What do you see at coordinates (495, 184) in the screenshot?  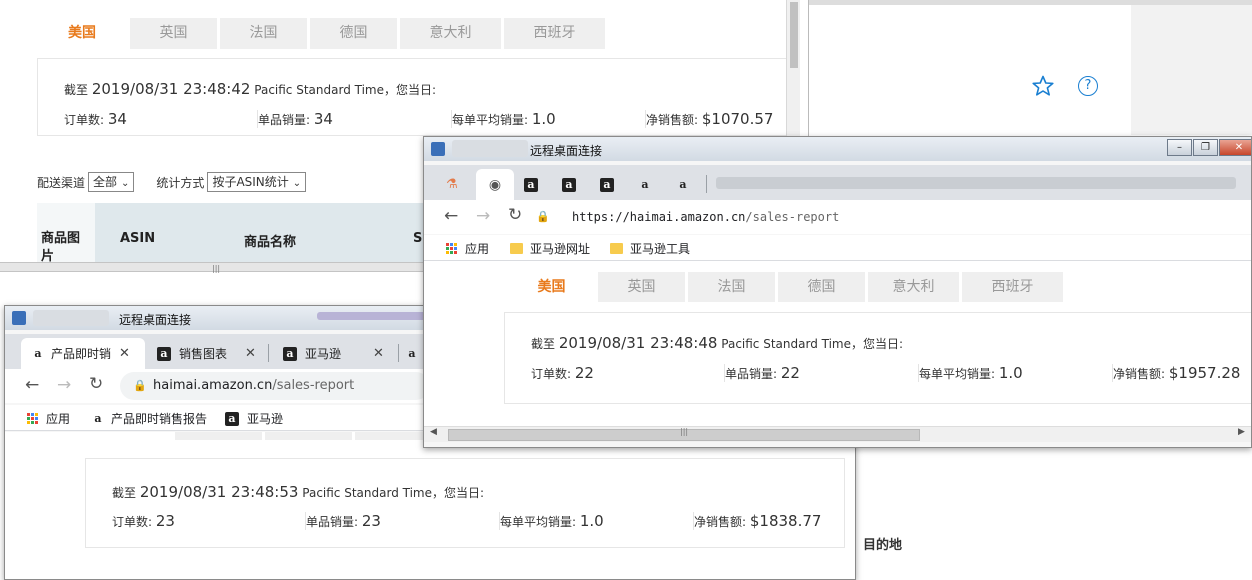 I see `tab-active: ◉` at bounding box center [495, 184].